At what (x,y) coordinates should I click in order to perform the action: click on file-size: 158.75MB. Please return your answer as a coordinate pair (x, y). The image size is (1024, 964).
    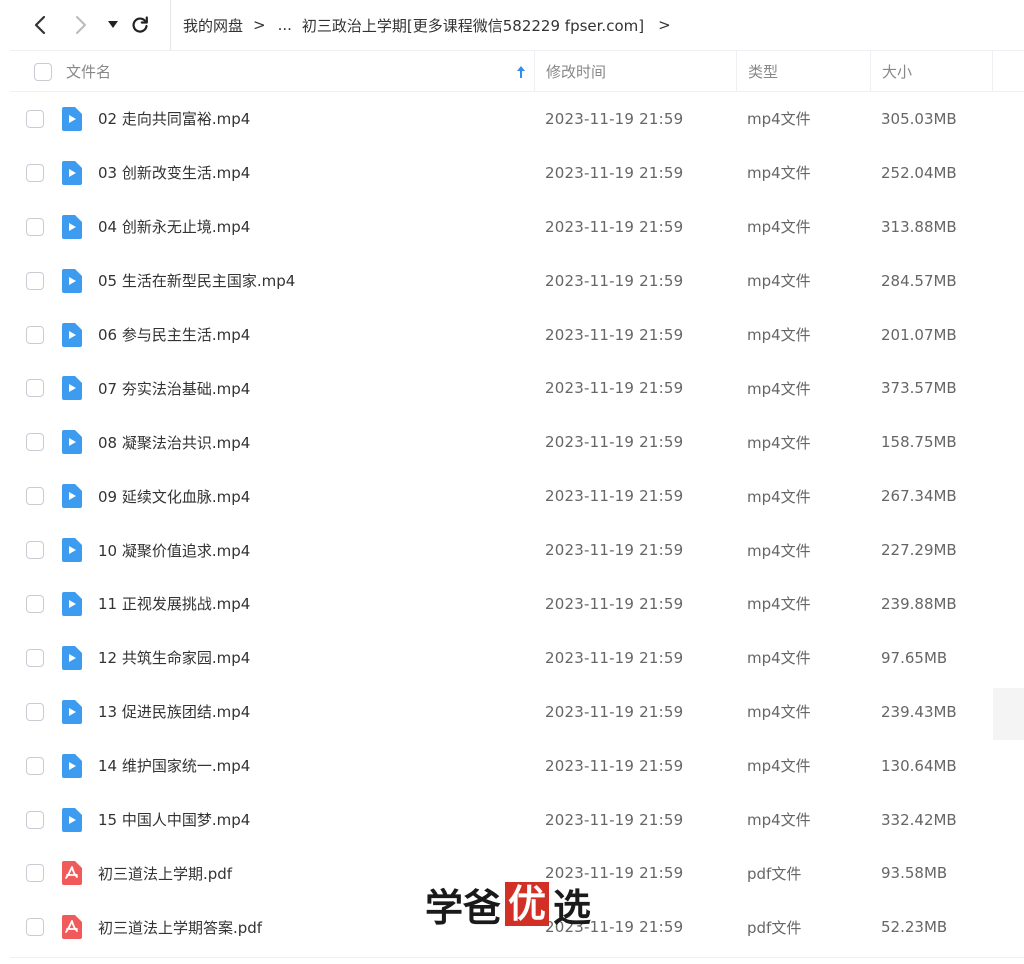
    Looking at the image, I should click on (919, 442).